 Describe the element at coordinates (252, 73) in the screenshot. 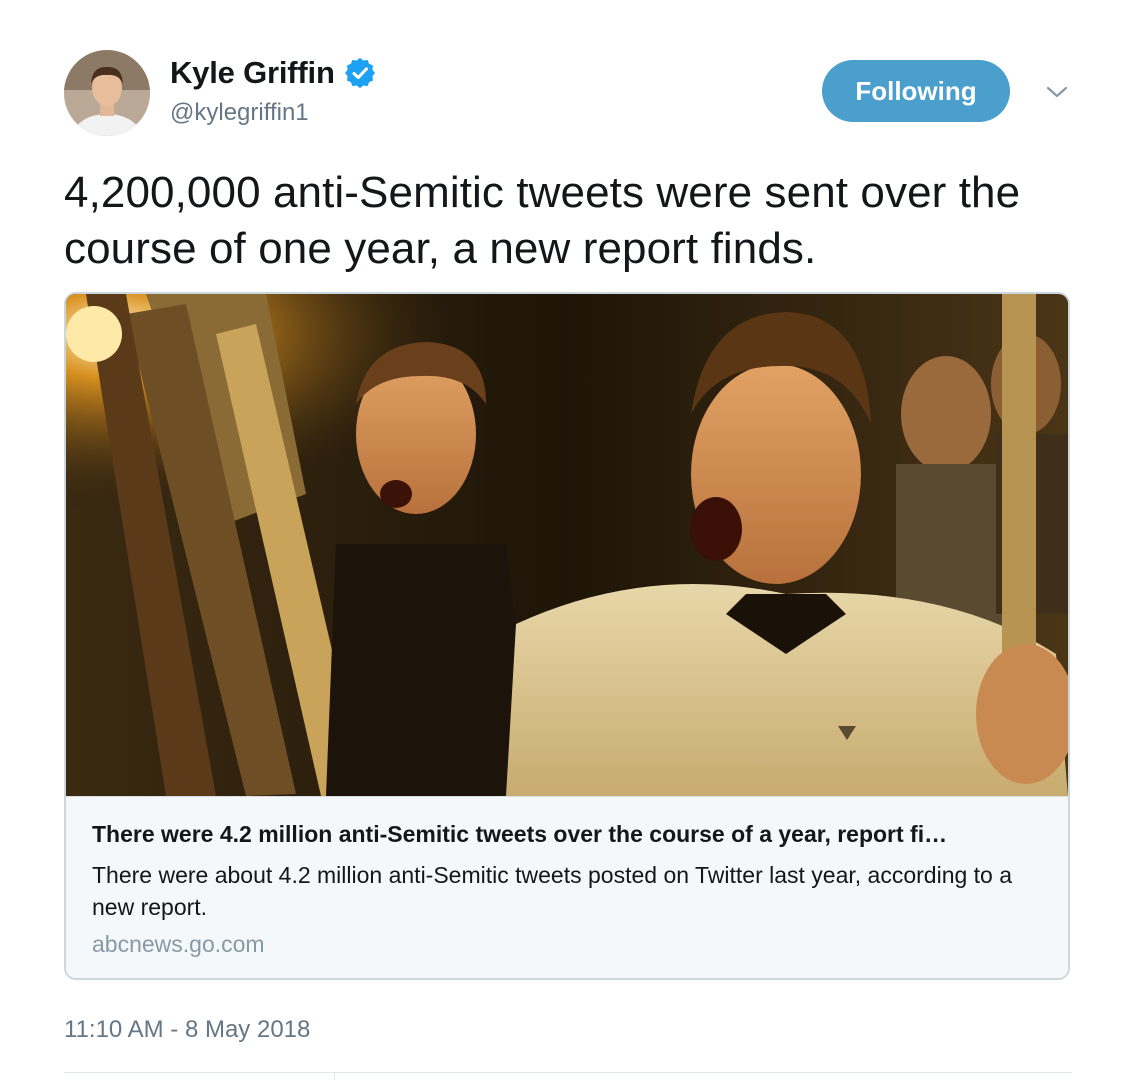

I see `display-name: Kyle Griffin` at that location.